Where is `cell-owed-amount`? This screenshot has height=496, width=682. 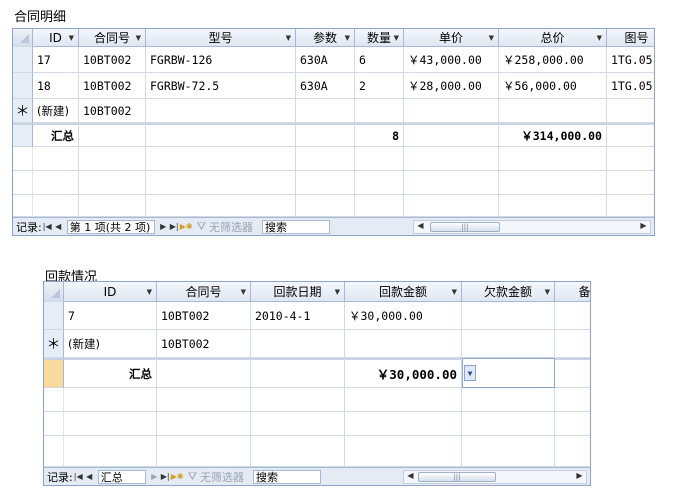
cell-owed-amount is located at coordinates (508, 316).